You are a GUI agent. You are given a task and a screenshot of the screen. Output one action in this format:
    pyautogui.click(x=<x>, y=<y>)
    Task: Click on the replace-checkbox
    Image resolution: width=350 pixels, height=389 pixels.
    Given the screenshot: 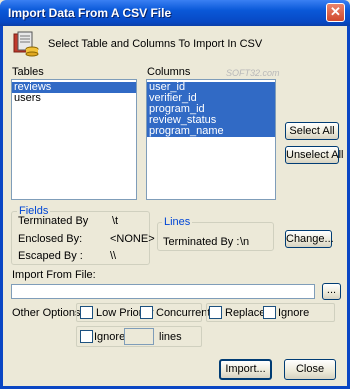 What is the action you would take?
    pyautogui.click(x=215, y=312)
    